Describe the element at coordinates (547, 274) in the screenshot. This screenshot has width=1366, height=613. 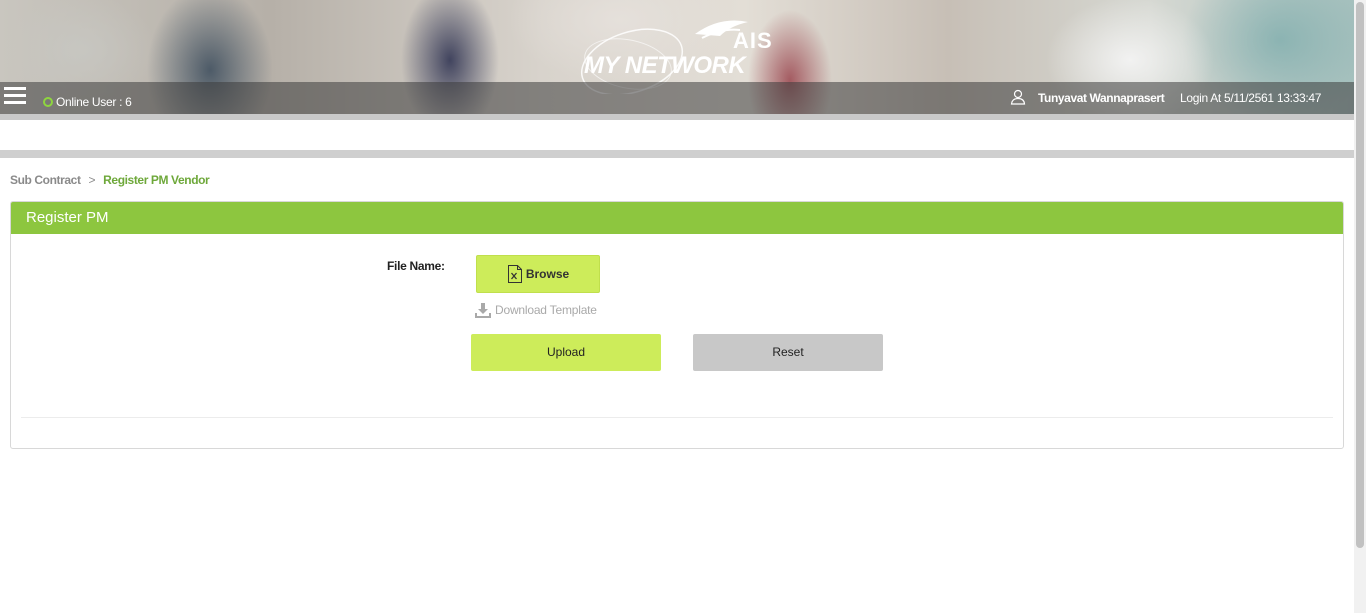
I see `browse-label: Browse` at that location.